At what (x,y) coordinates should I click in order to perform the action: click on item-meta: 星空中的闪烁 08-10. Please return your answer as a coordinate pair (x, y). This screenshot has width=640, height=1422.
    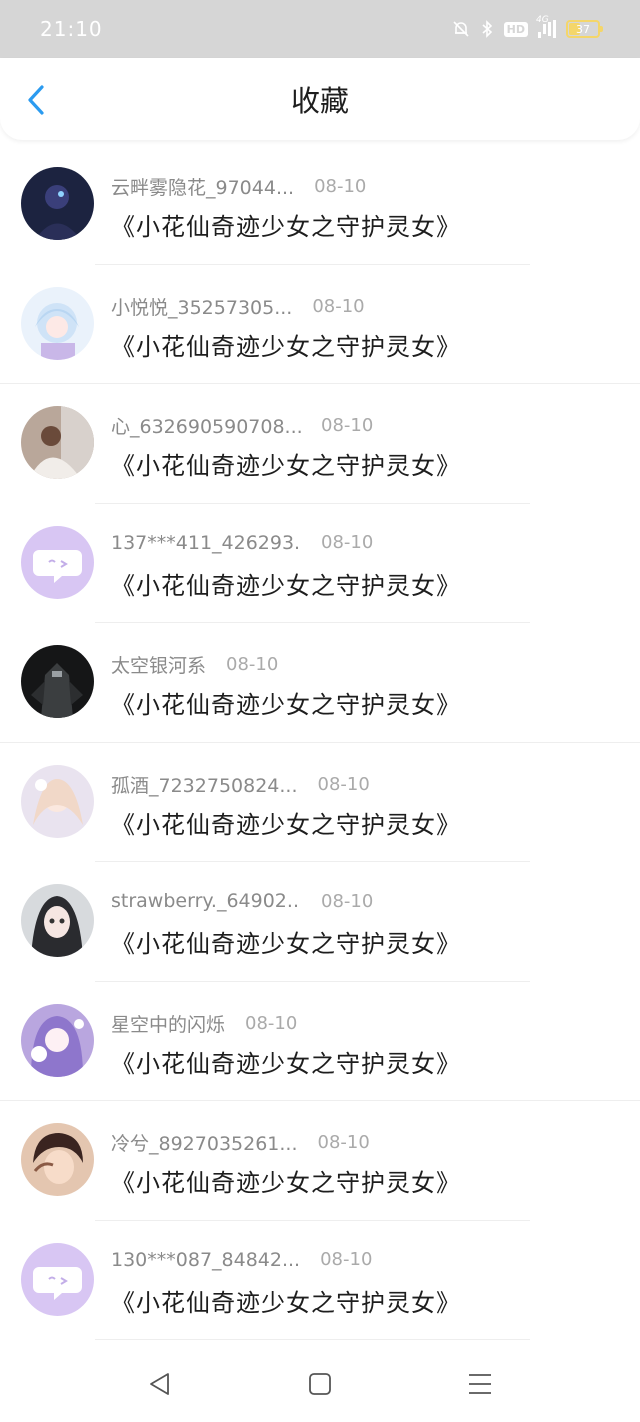
    Looking at the image, I should click on (204, 1023).